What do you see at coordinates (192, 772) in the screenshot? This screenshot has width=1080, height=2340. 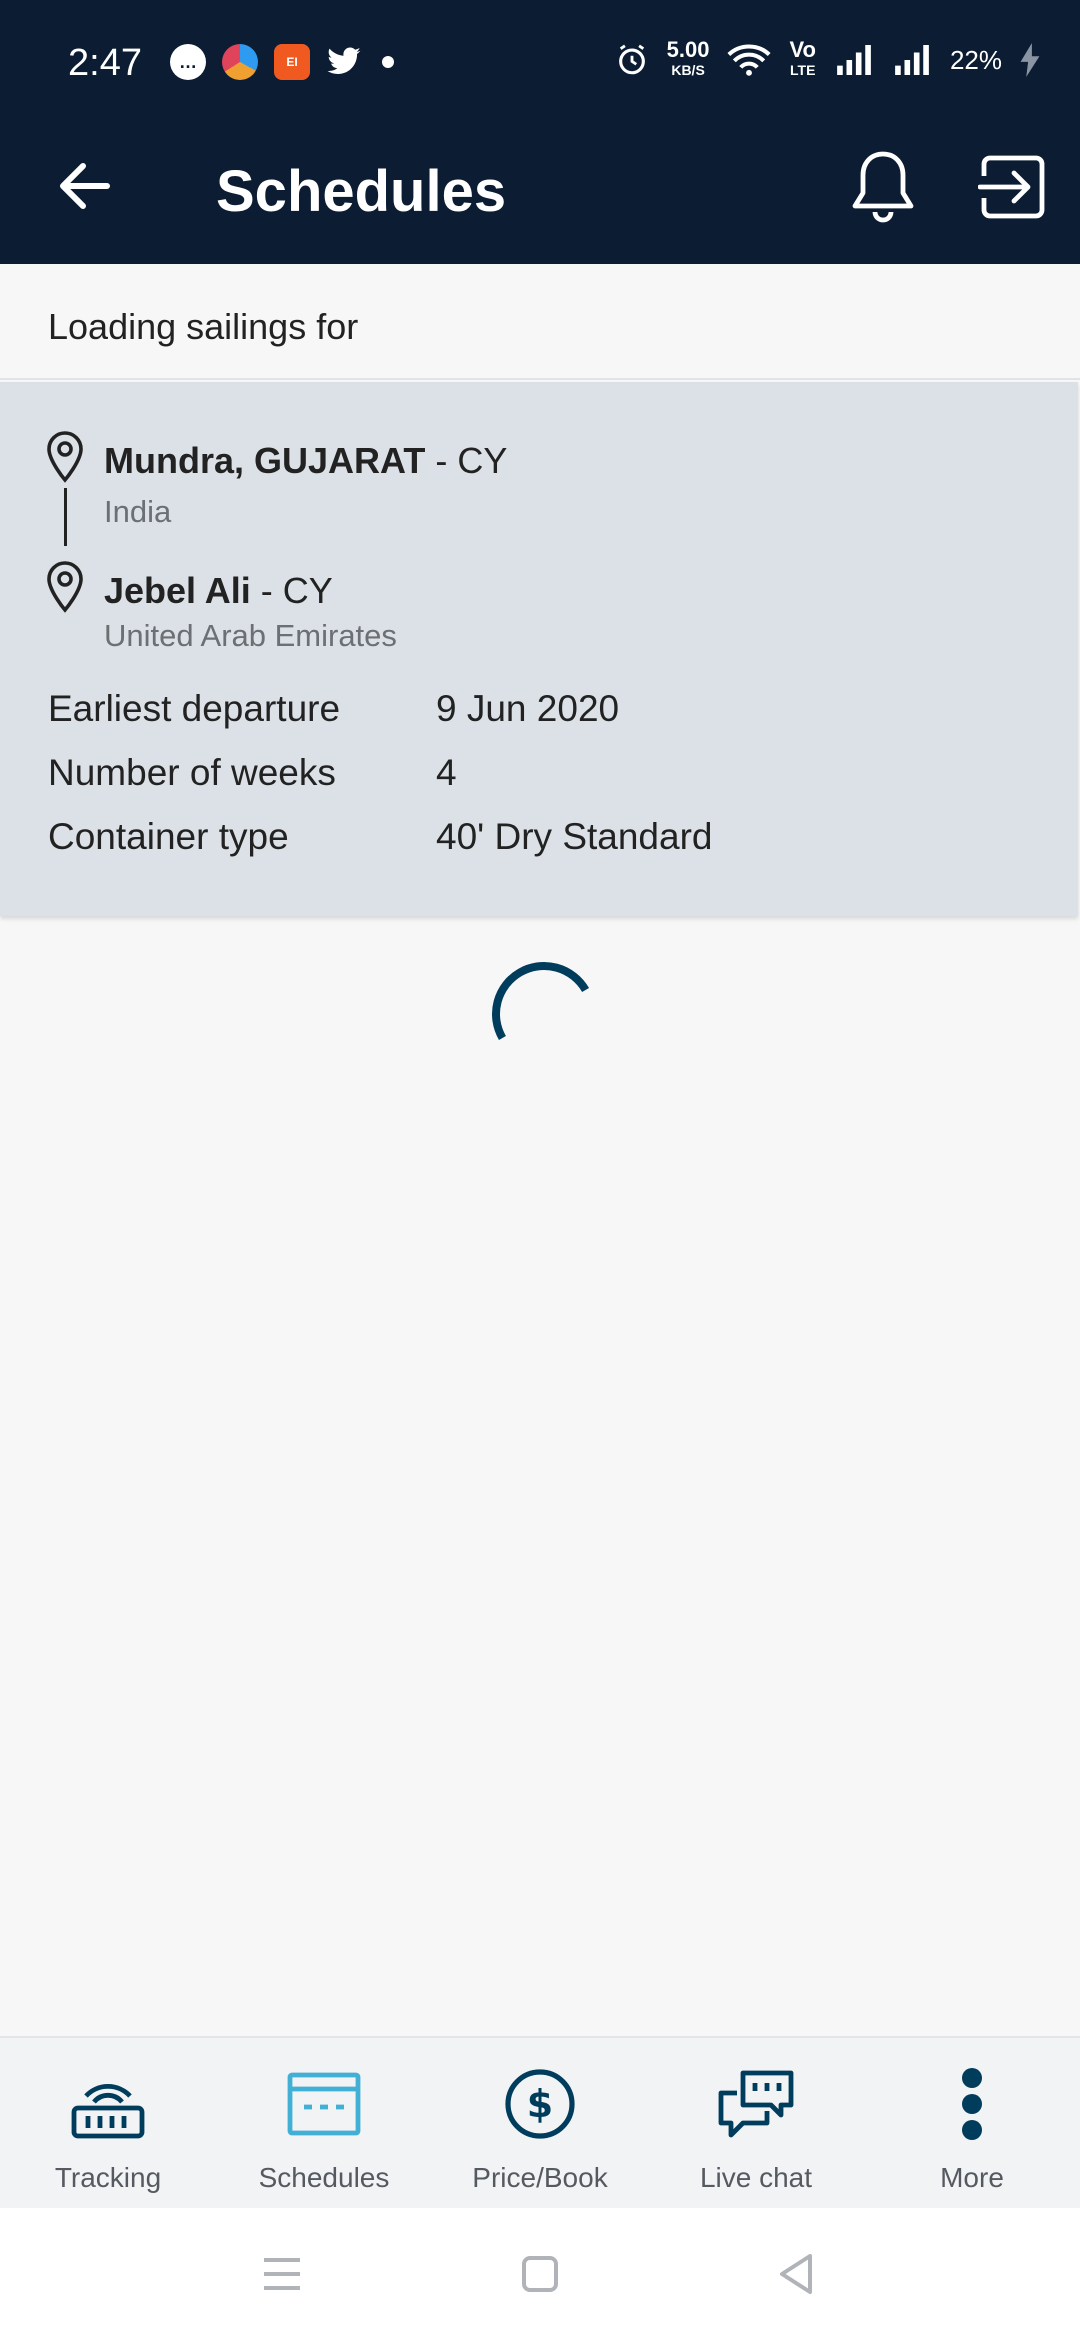 I see `number-of-weeks-label: Number of weeks` at bounding box center [192, 772].